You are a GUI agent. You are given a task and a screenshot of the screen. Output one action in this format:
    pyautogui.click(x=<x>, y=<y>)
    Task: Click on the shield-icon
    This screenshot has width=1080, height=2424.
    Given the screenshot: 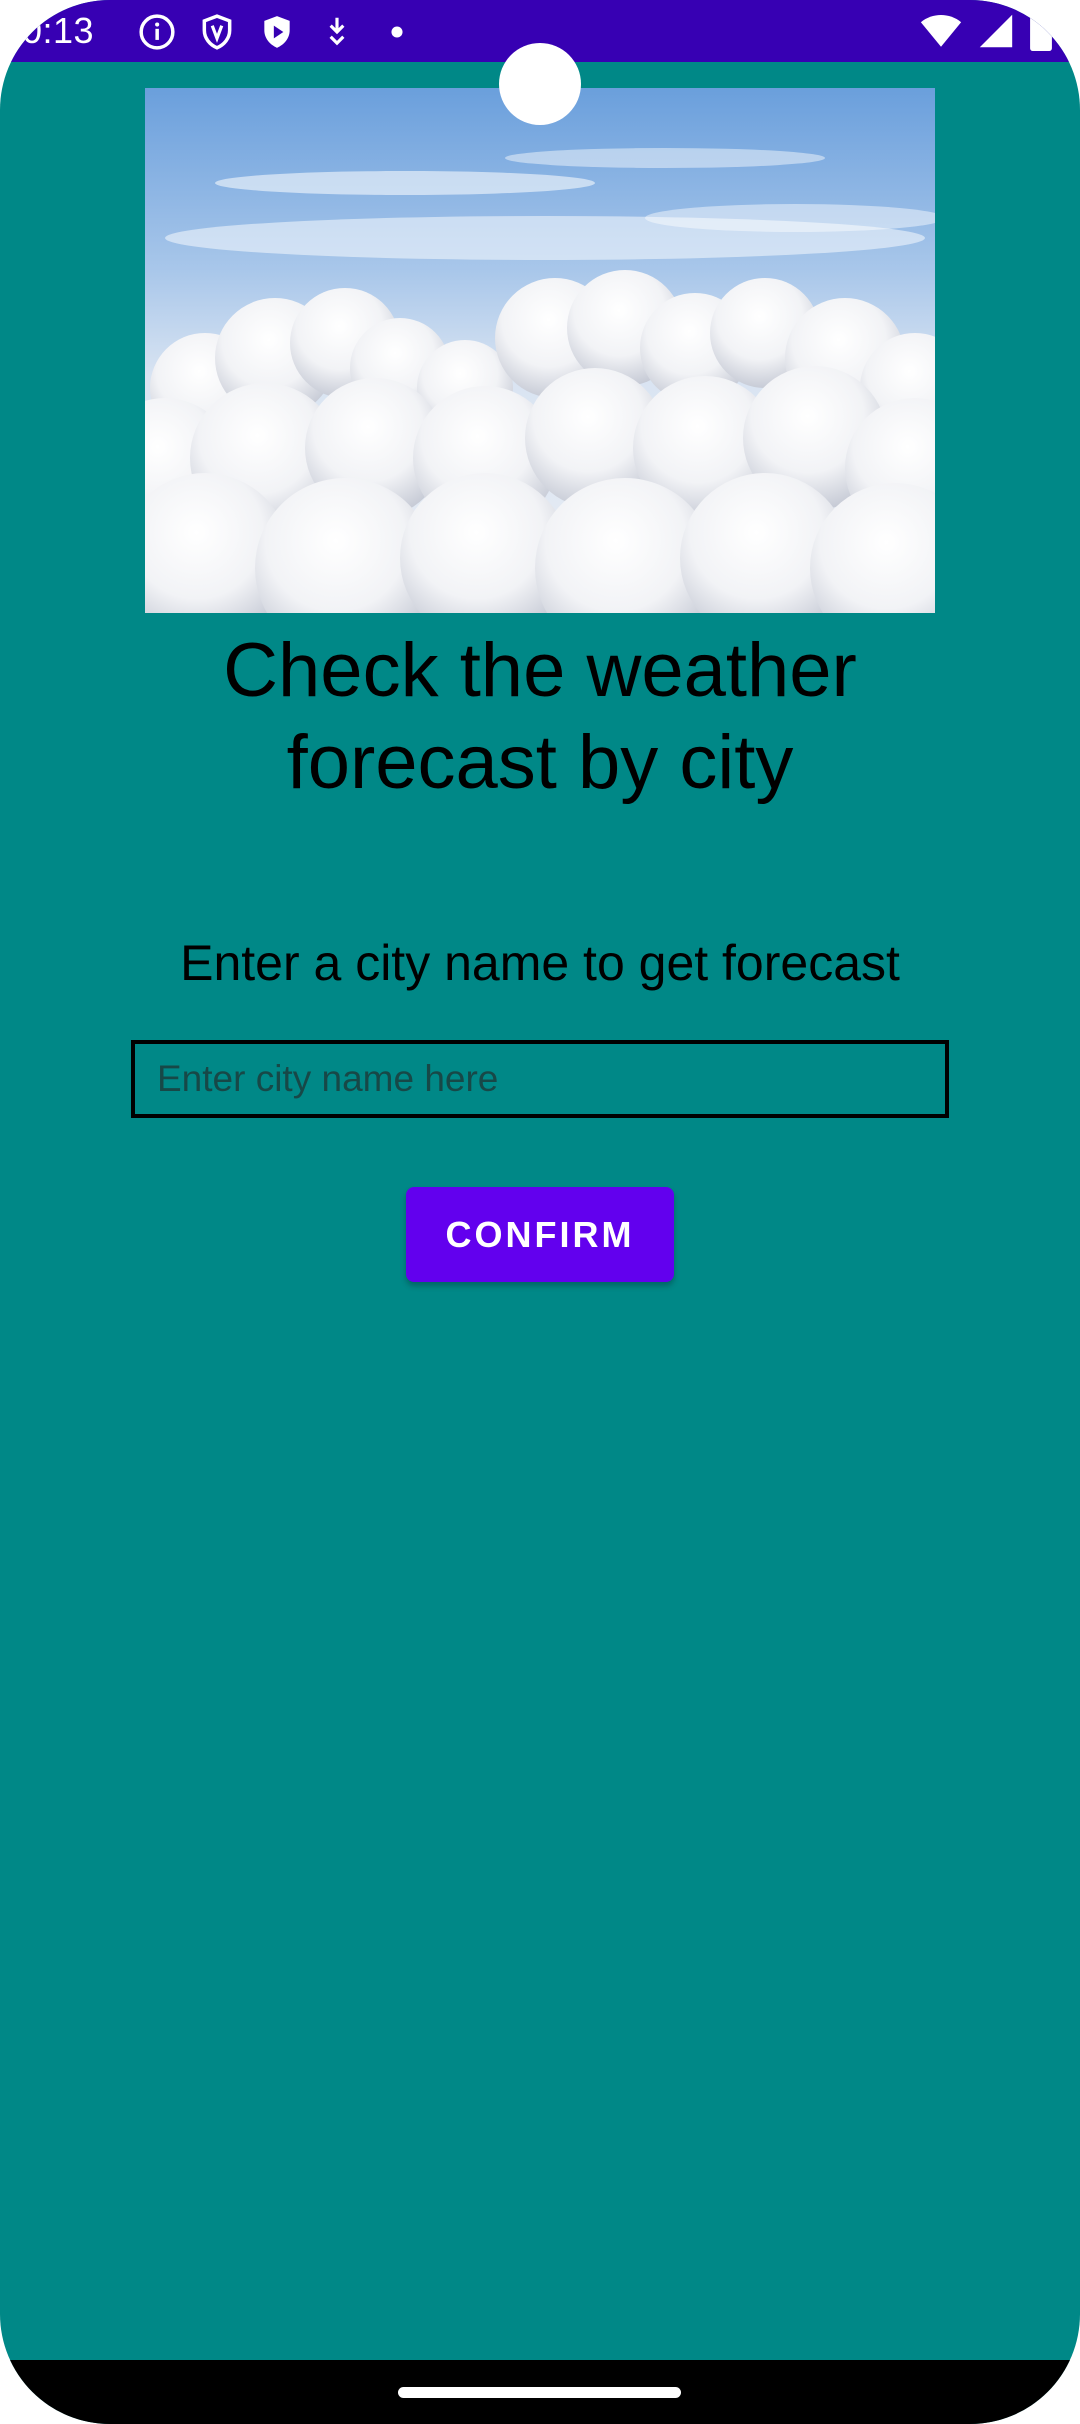 What is the action you would take?
    pyautogui.click(x=217, y=32)
    